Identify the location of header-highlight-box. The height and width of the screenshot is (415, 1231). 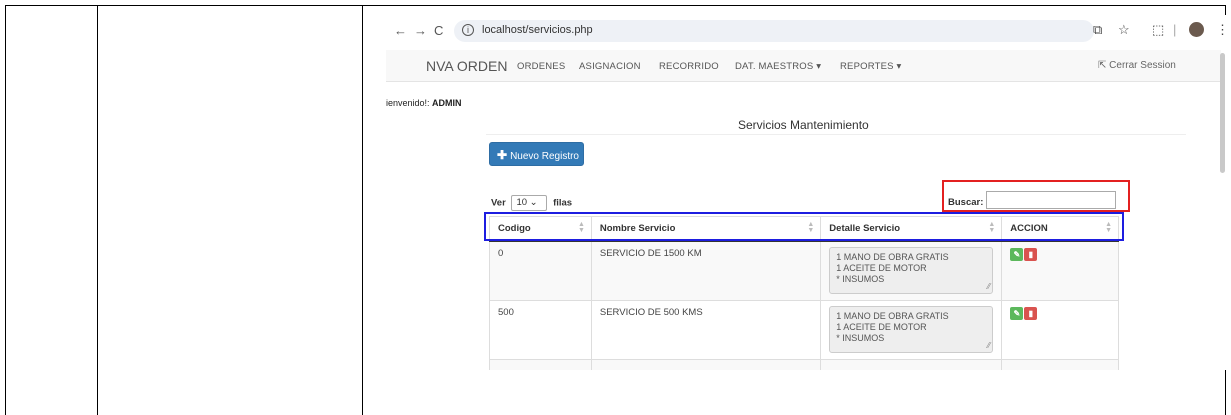
(804, 226).